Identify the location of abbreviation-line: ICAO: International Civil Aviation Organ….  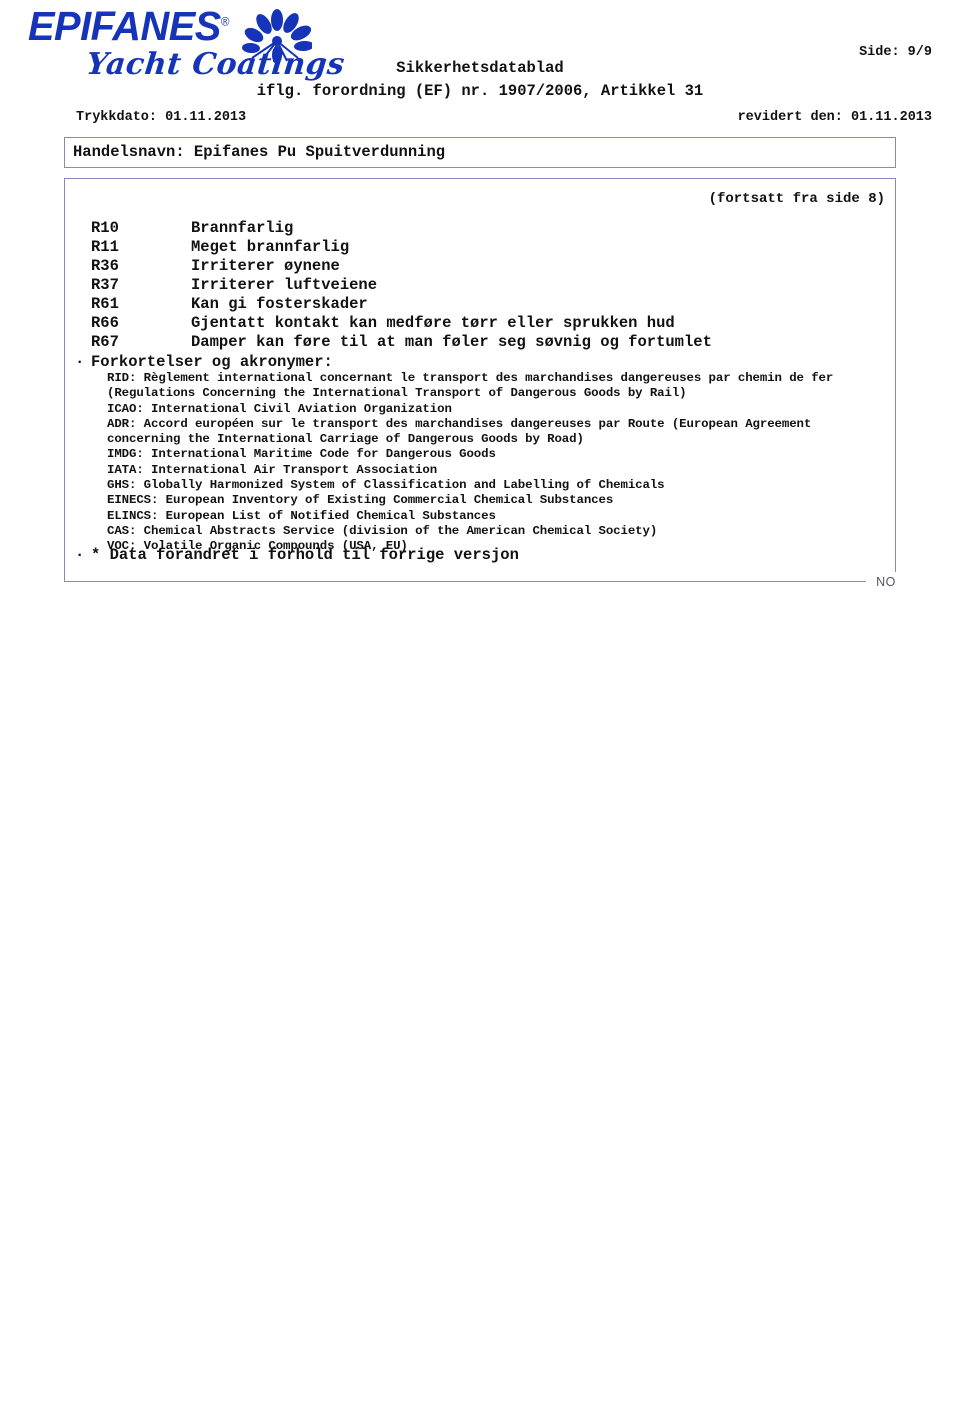
(279, 408).